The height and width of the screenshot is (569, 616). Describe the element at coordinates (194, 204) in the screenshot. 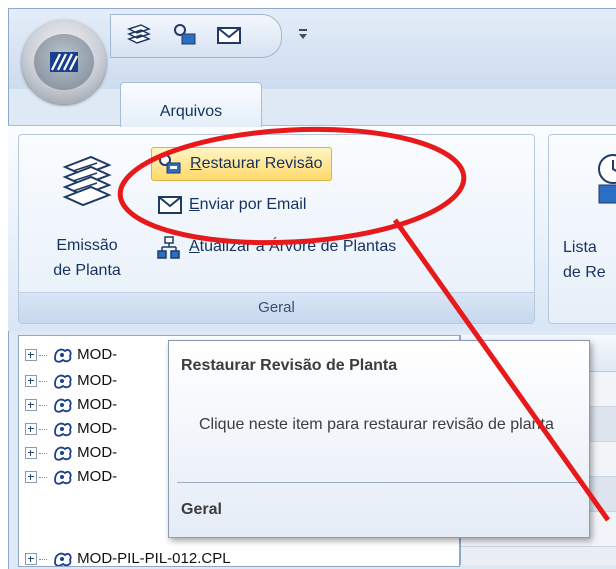

I see `send-email-accel: E` at that location.